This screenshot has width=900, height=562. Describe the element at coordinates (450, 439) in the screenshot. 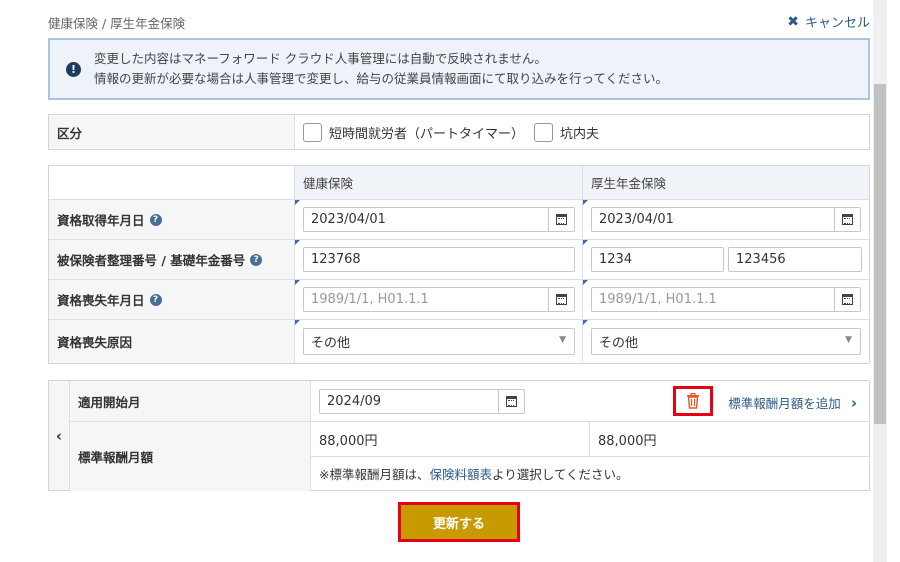

I see `health-monthly-amount: 88,000円` at that location.